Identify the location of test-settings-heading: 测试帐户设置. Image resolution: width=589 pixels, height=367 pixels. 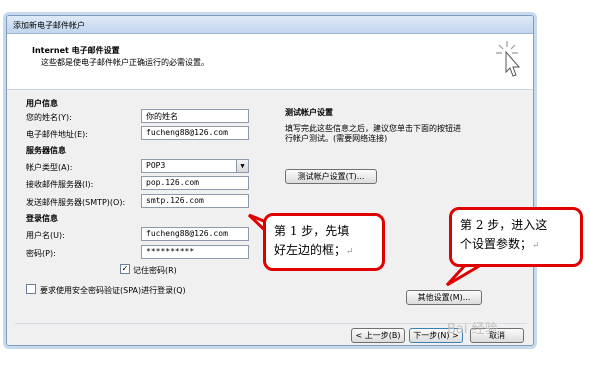
(309, 112).